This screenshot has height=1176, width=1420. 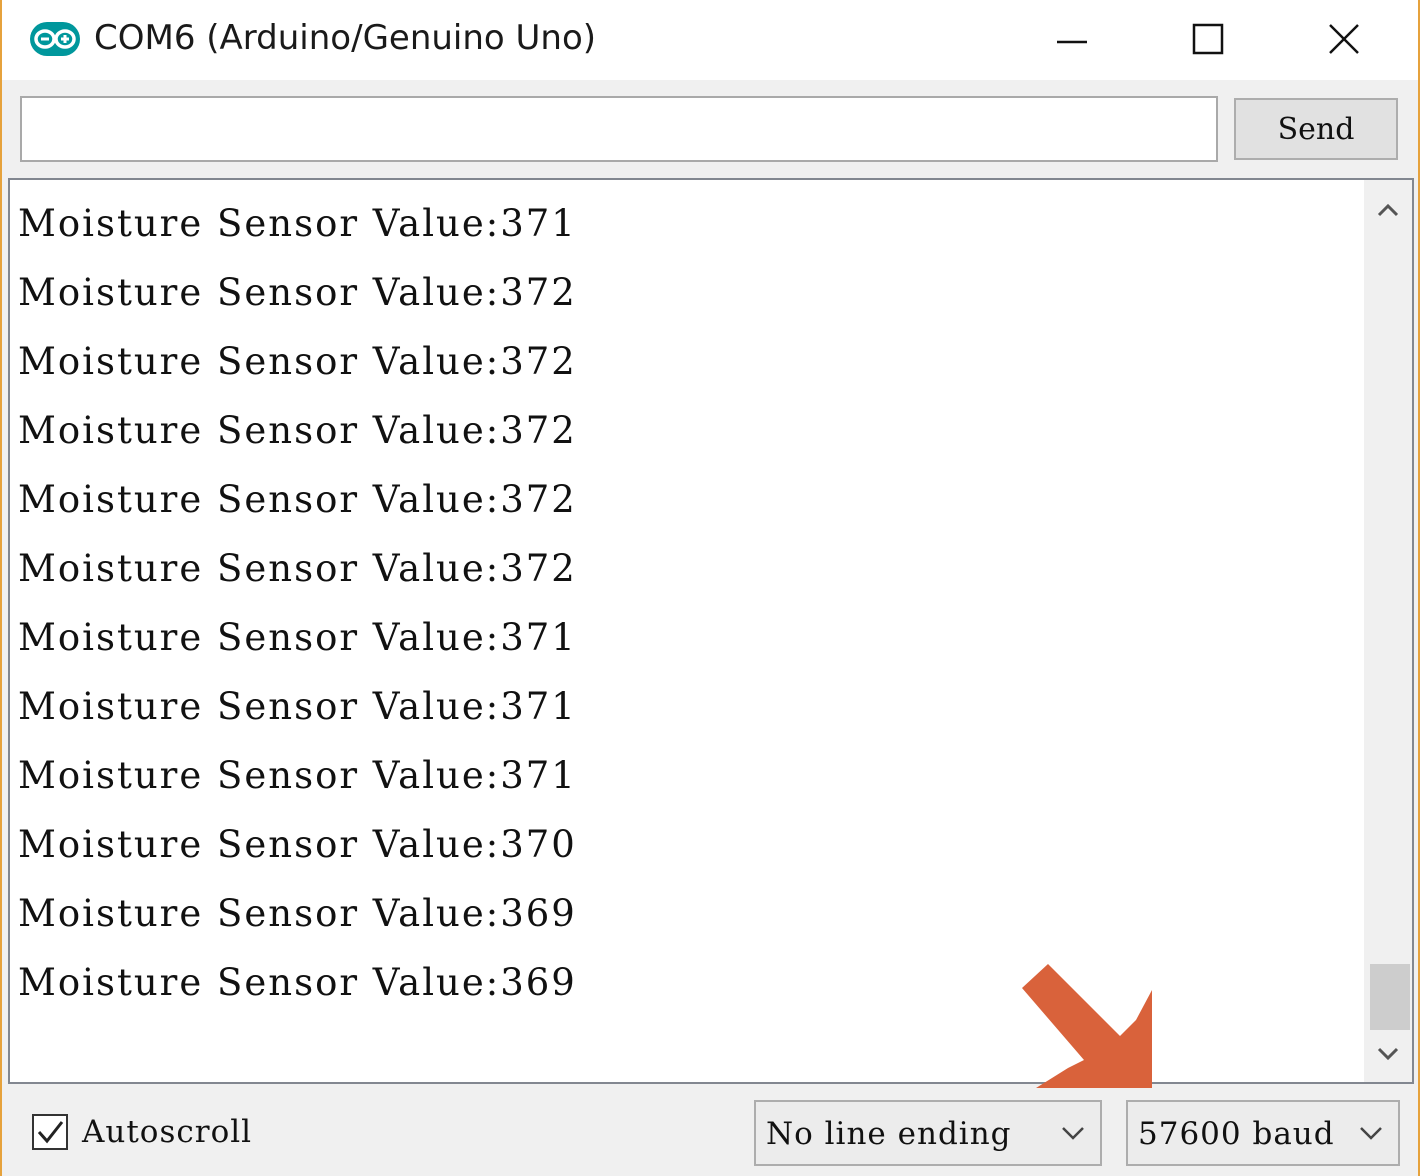 I want to click on serial-send-input, so click(x=619, y=129).